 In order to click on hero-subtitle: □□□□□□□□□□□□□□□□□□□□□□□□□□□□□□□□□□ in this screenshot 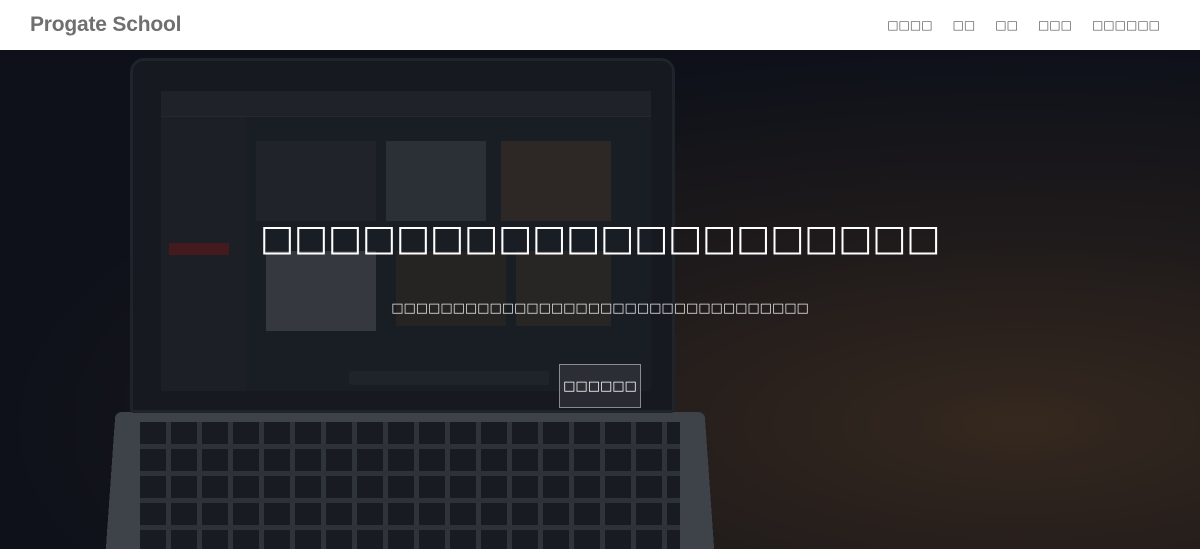, I will do `click(600, 308)`.